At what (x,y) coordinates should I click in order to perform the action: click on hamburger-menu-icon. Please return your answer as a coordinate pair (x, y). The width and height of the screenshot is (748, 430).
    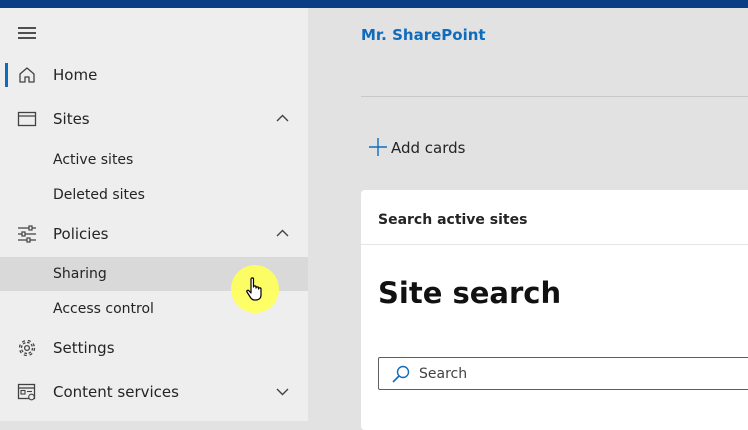
    Looking at the image, I should click on (27, 33).